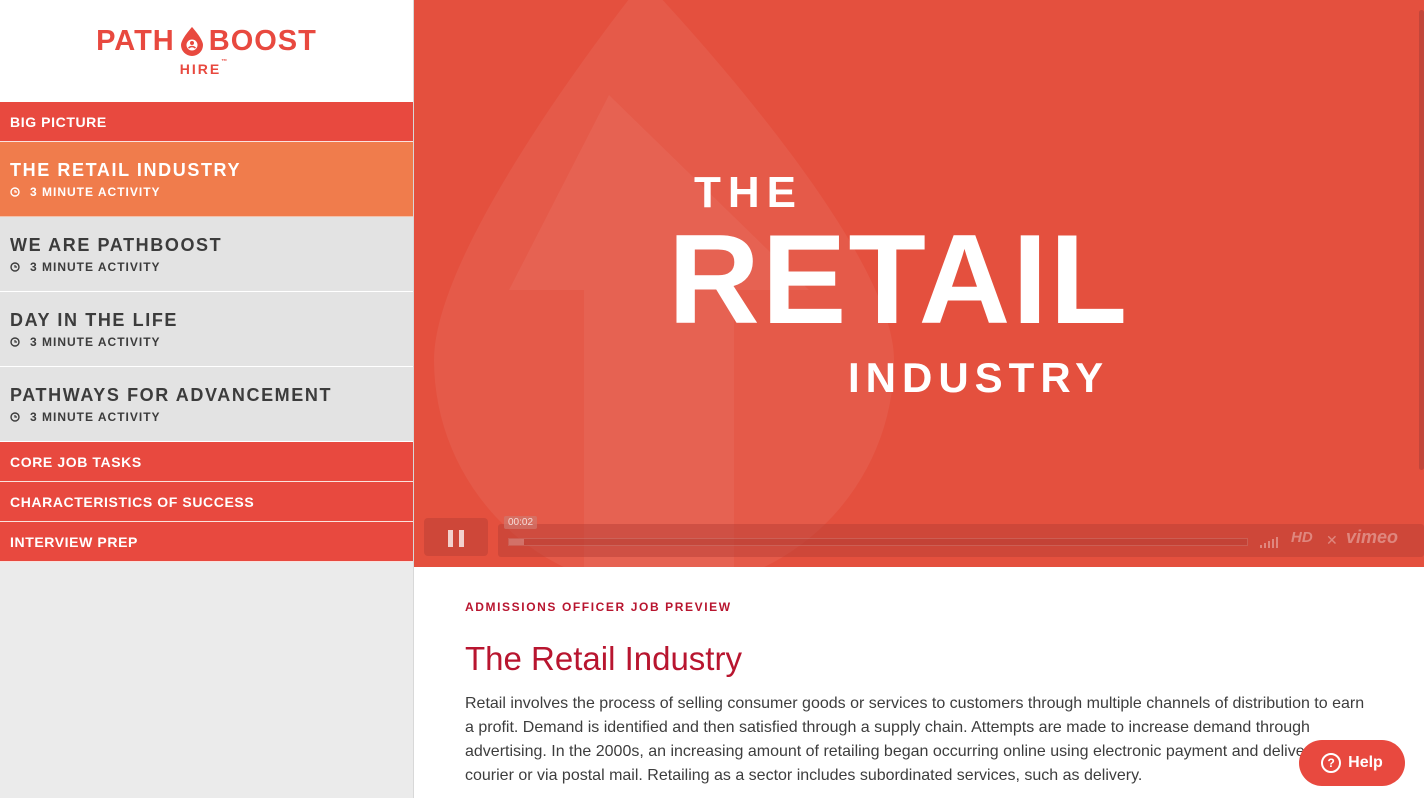 Image resolution: width=1424 pixels, height=798 pixels. What do you see at coordinates (76, 461) in the screenshot?
I see `sidebar-item-label: CORE JOB TASKS` at bounding box center [76, 461].